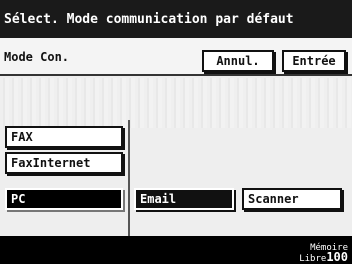 This screenshot has height=264, width=352. What do you see at coordinates (176, 19) in the screenshot?
I see `screen-title: Sélect. Mode communication par défaut` at bounding box center [176, 19].